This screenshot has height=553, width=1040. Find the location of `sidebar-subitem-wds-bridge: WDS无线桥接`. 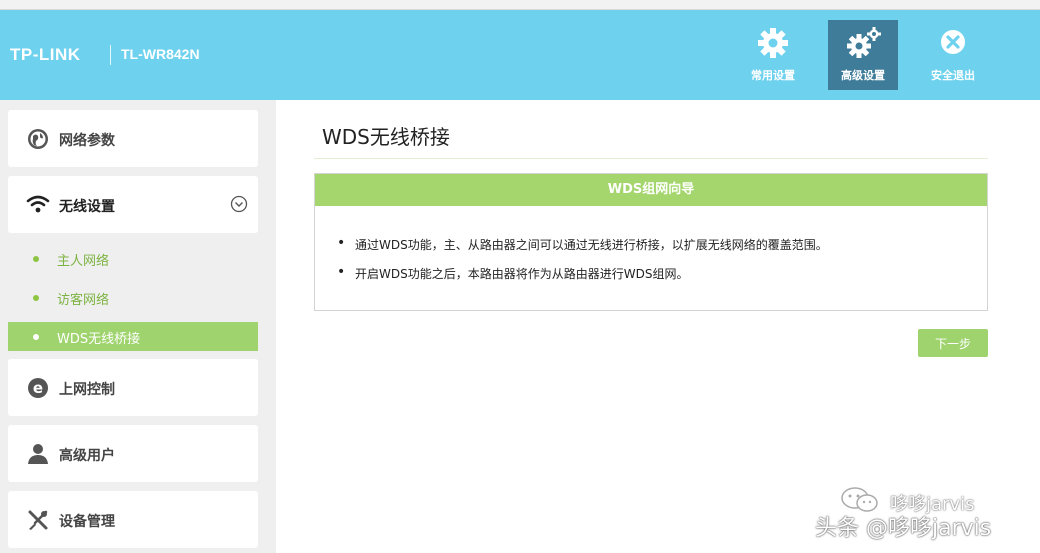

sidebar-subitem-wds-bridge: WDS无线桥接 is located at coordinates (133, 336).